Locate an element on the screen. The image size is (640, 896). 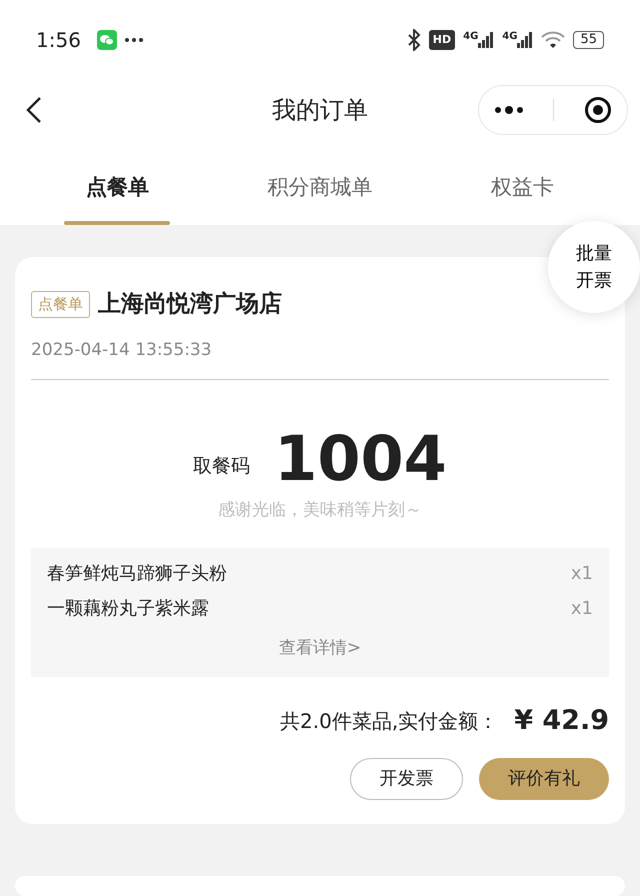
batch-invoice-button: 批量 开票 is located at coordinates (594, 267).